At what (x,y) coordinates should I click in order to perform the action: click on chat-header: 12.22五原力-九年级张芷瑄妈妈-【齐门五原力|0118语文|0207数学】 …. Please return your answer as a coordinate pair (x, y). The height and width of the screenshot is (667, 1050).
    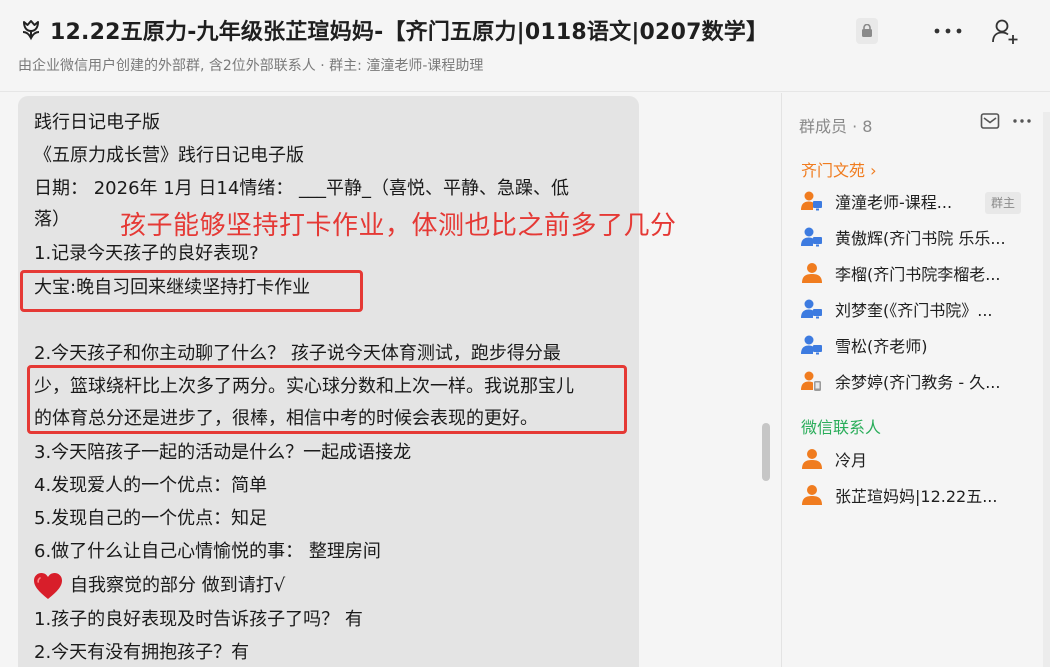
    Looking at the image, I should click on (525, 46).